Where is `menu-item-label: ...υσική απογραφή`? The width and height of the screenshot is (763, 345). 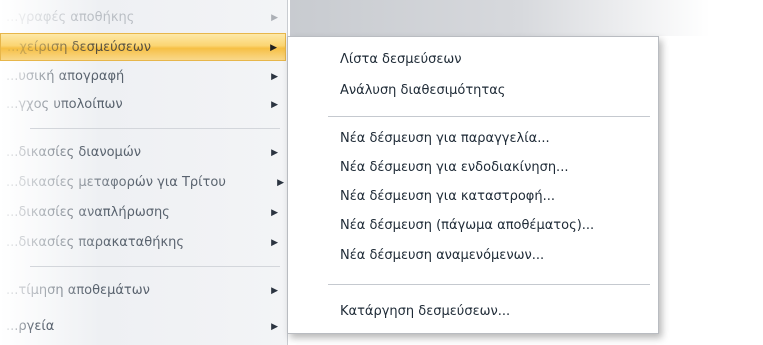 menu-item-label: ...υσική απογραφή is located at coordinates (65, 76).